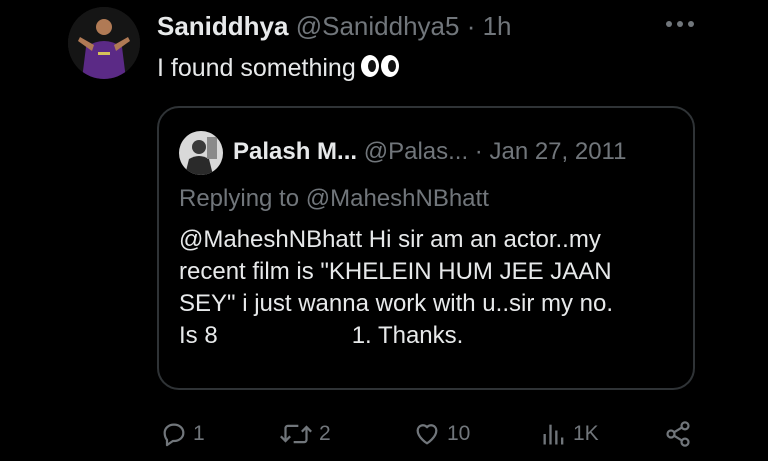 Image resolution: width=768 pixels, height=461 pixels. I want to click on views-chart-icon, so click(553, 434).